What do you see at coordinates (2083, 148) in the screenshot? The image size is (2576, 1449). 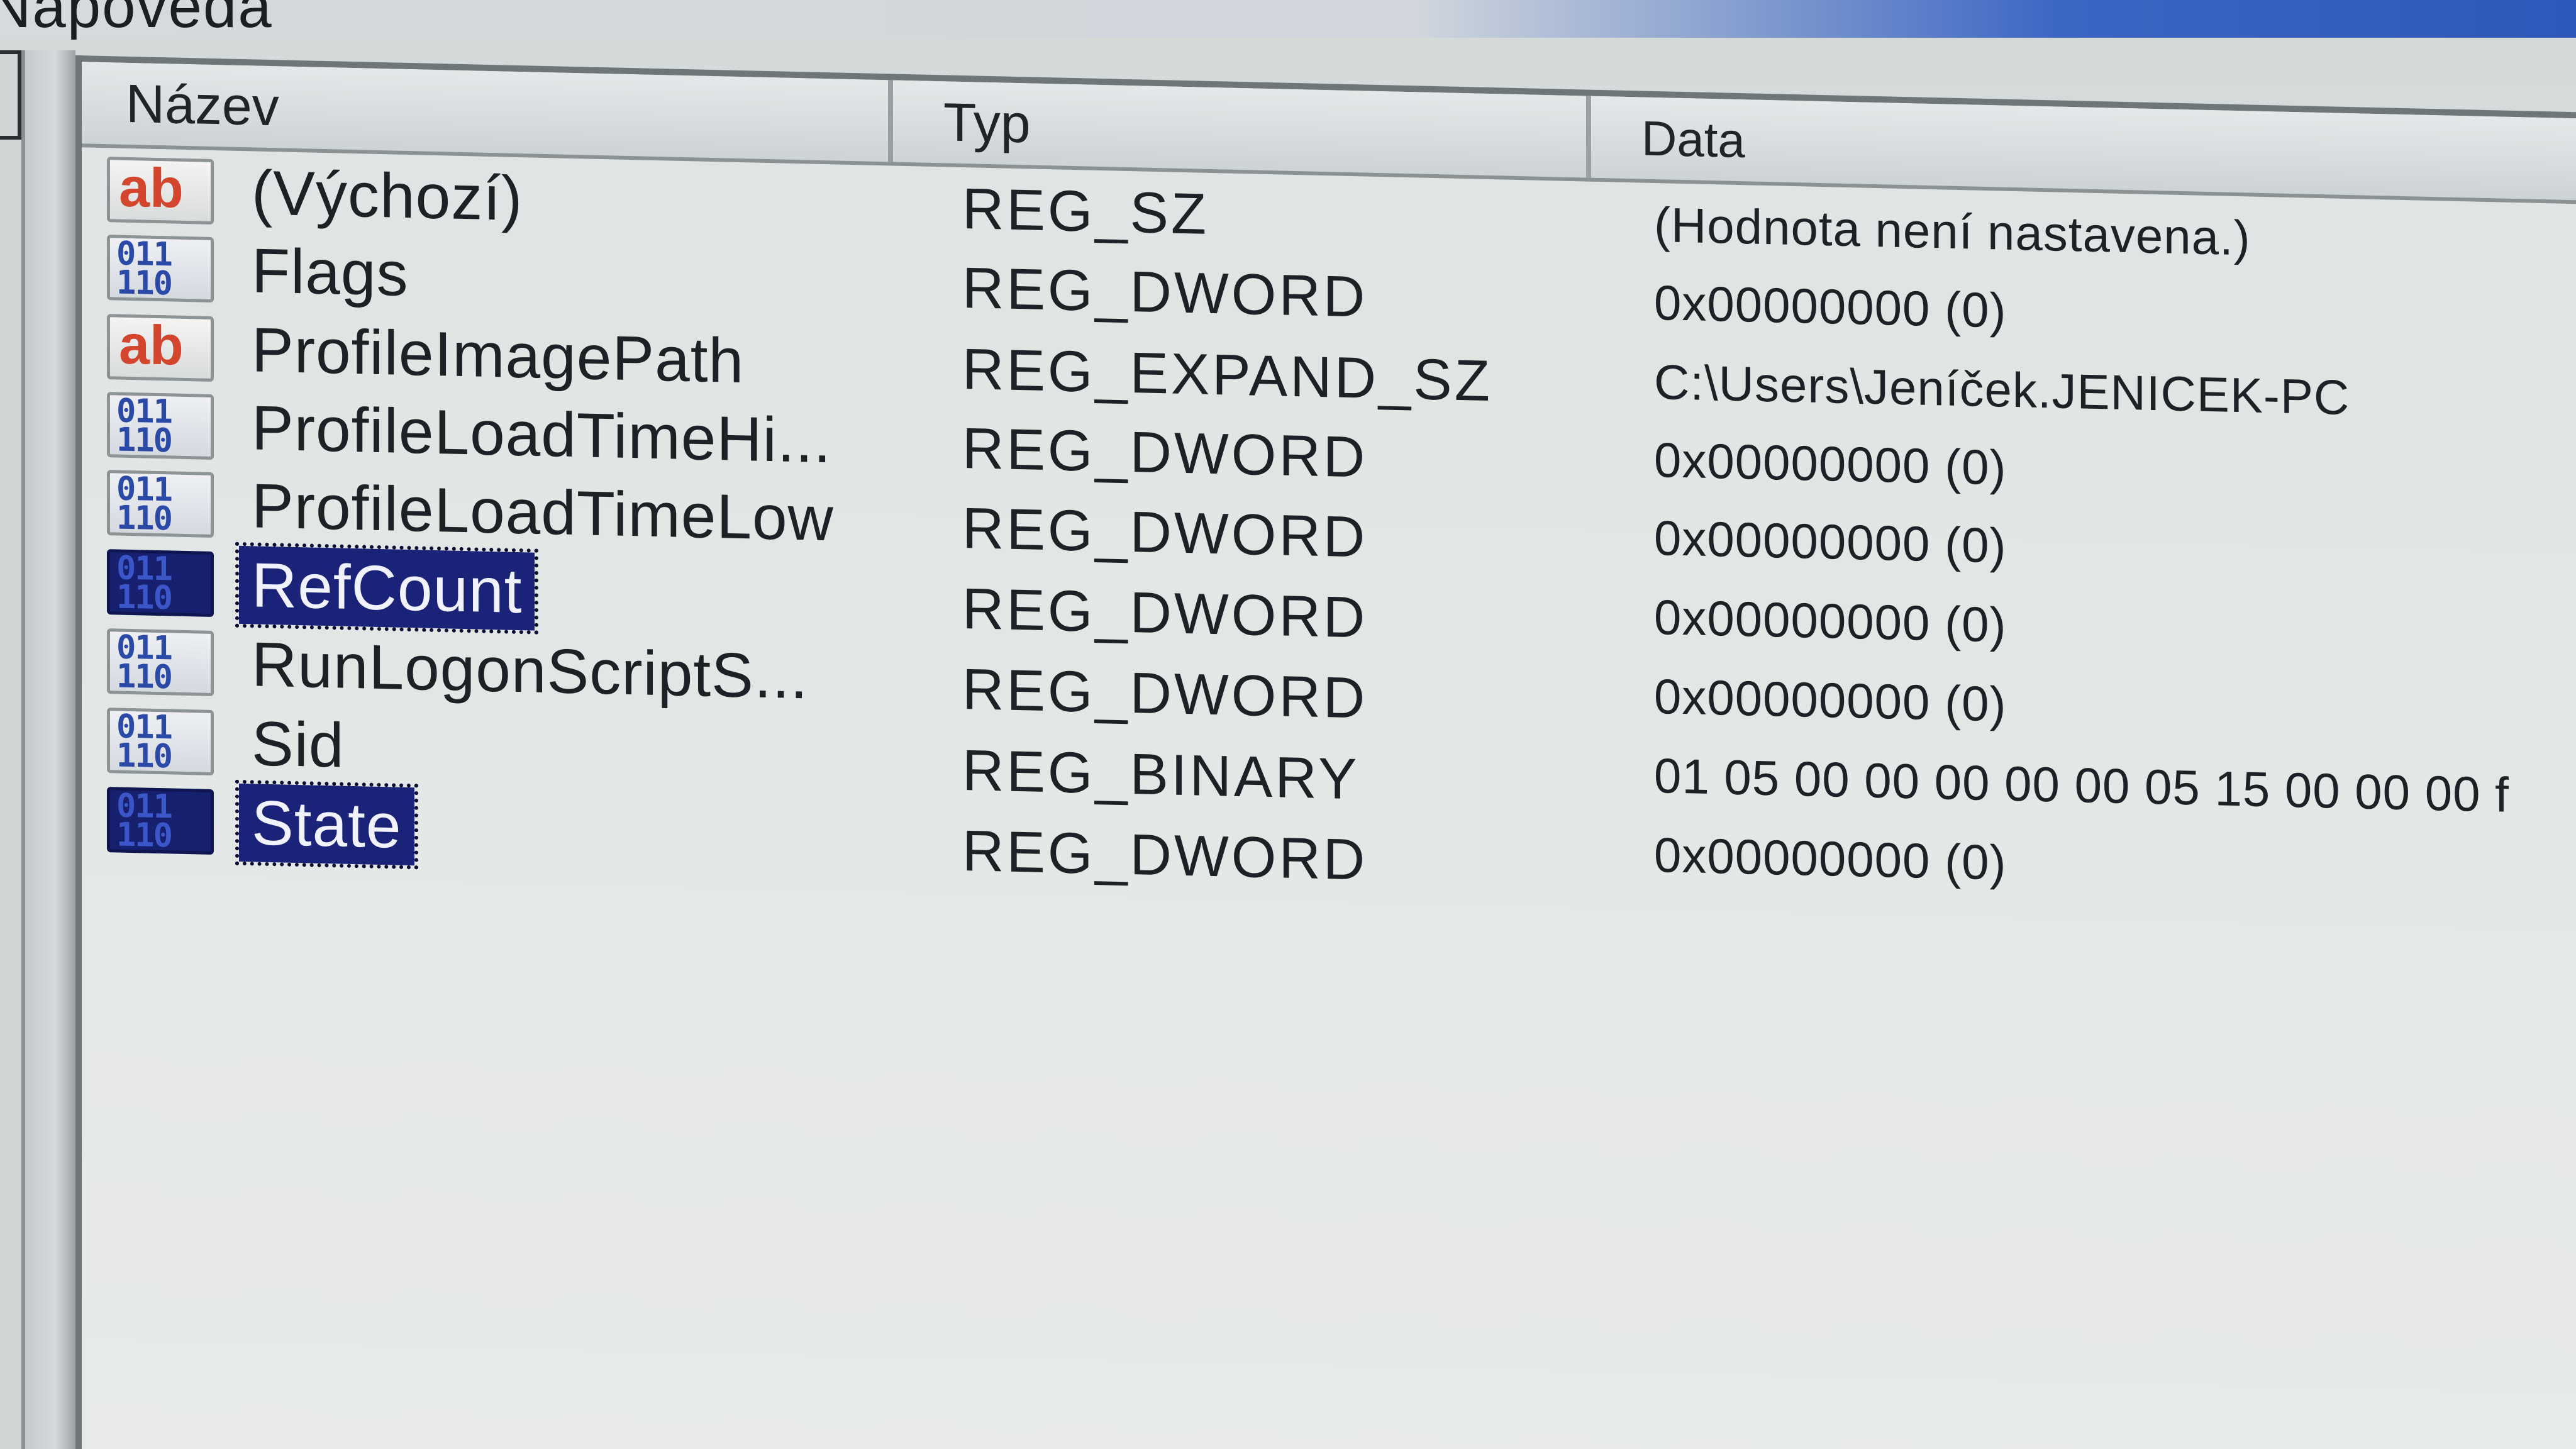 I see `column-header-data: Data` at bounding box center [2083, 148].